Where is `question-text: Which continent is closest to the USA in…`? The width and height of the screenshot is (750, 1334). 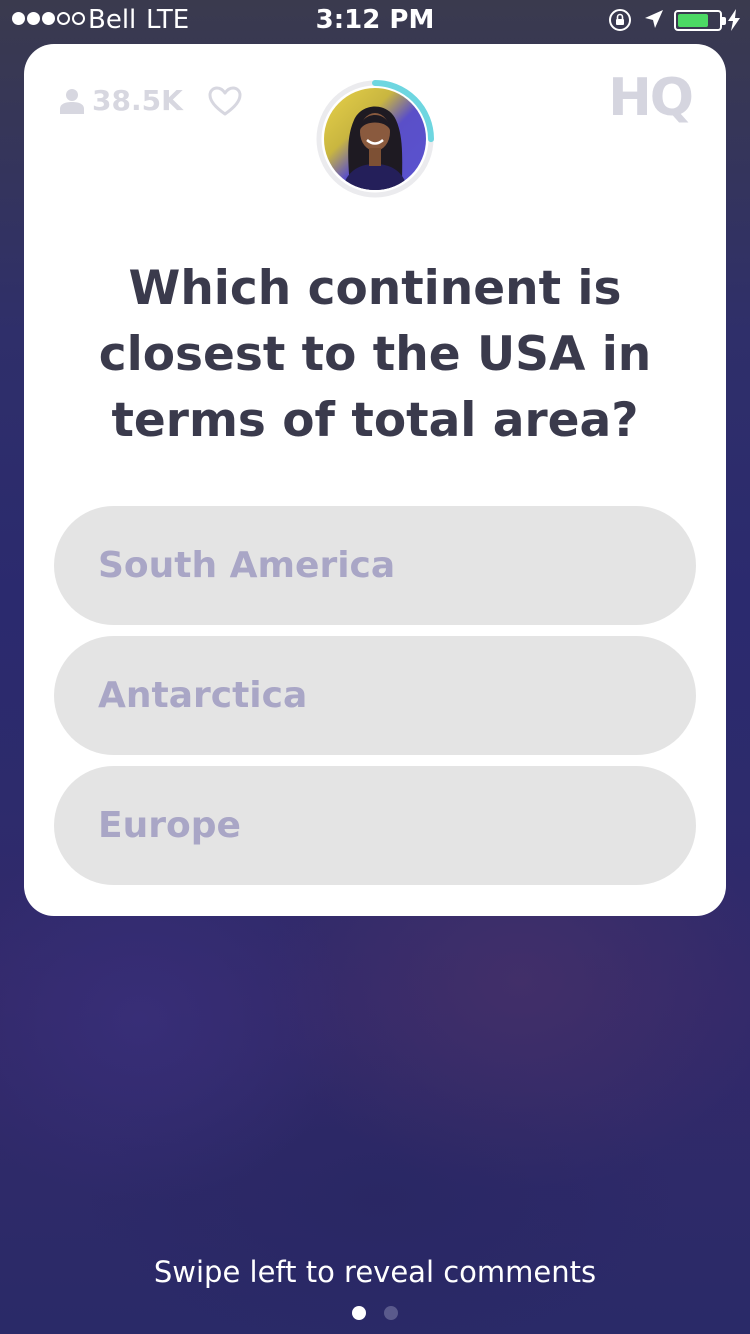
question-text: Which continent is closest to the USA in… is located at coordinates (375, 354).